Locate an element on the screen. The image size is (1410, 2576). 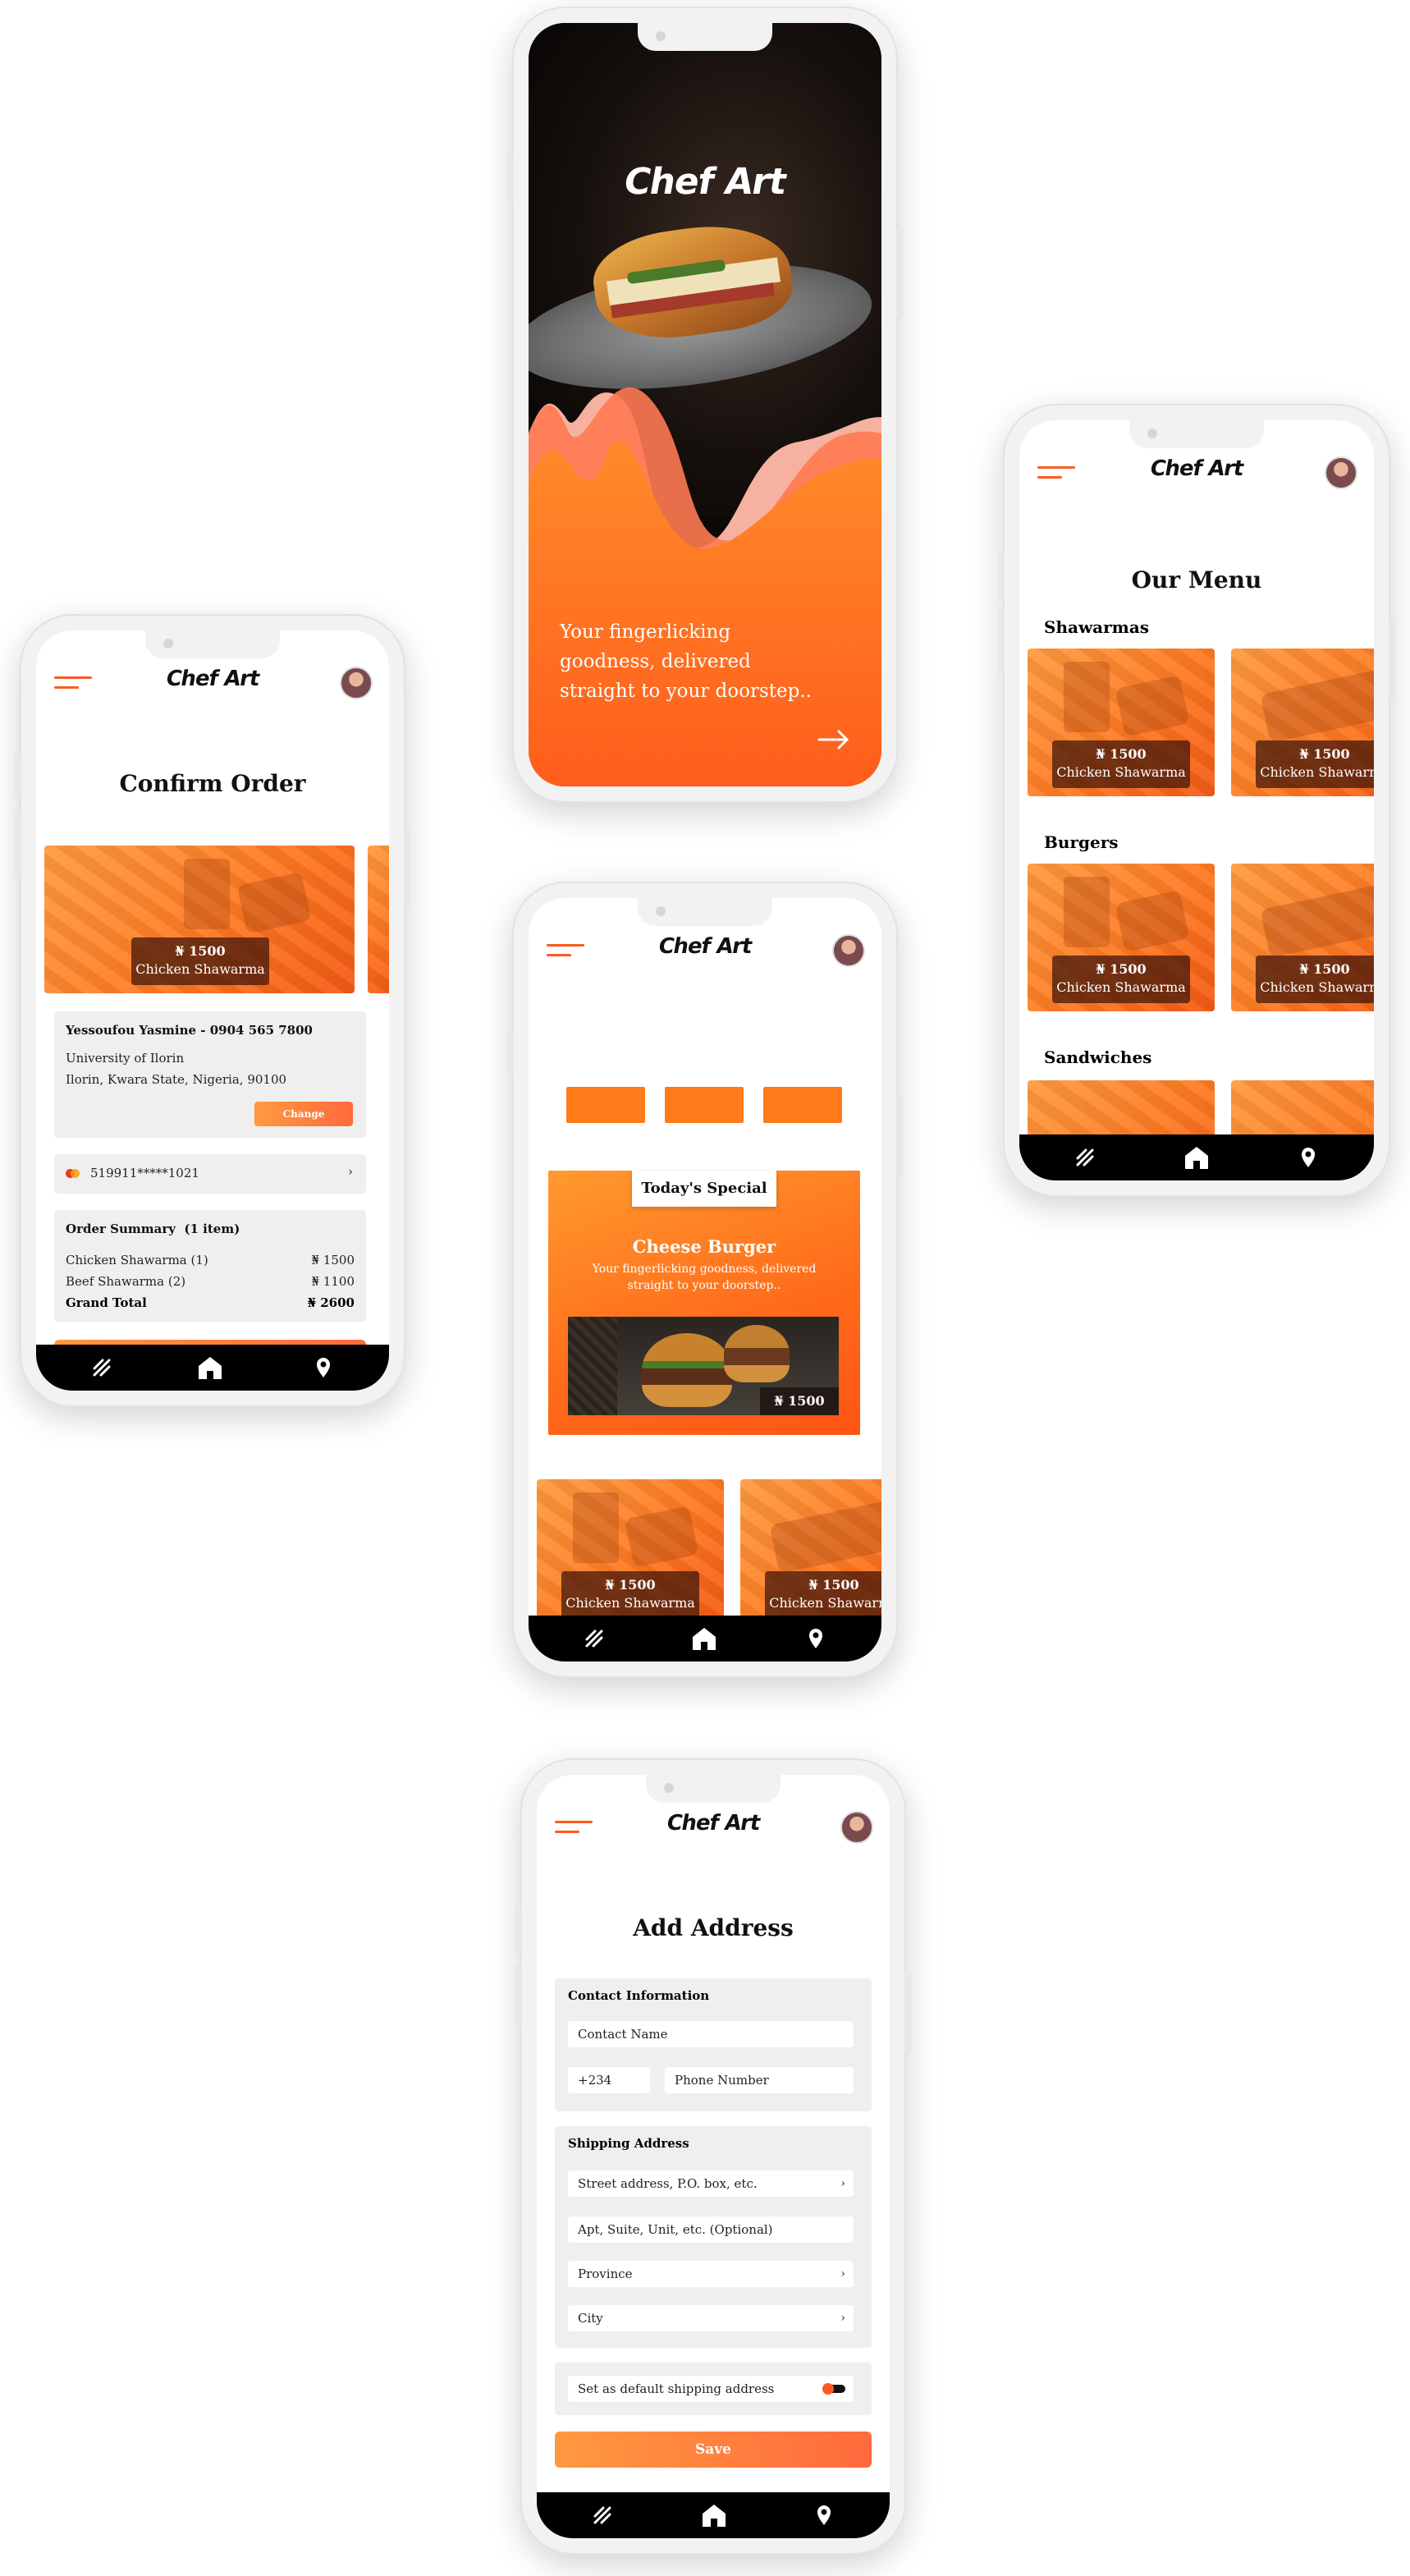
burger-photo: ₦ 1500 is located at coordinates (703, 1366).